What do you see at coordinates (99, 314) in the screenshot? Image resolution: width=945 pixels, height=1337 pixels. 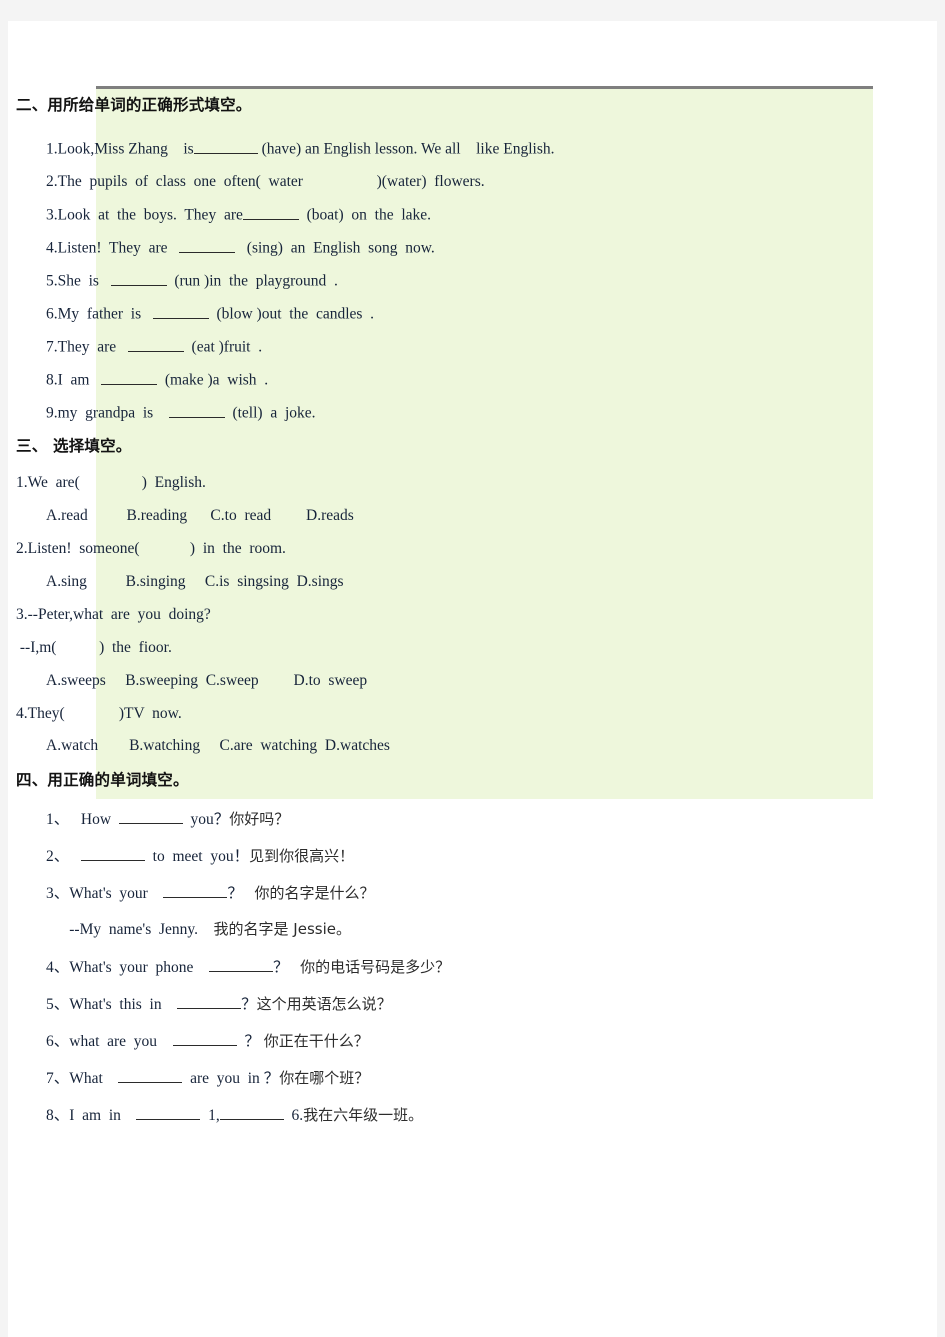 I see `item-text: 6.My father is` at bounding box center [99, 314].